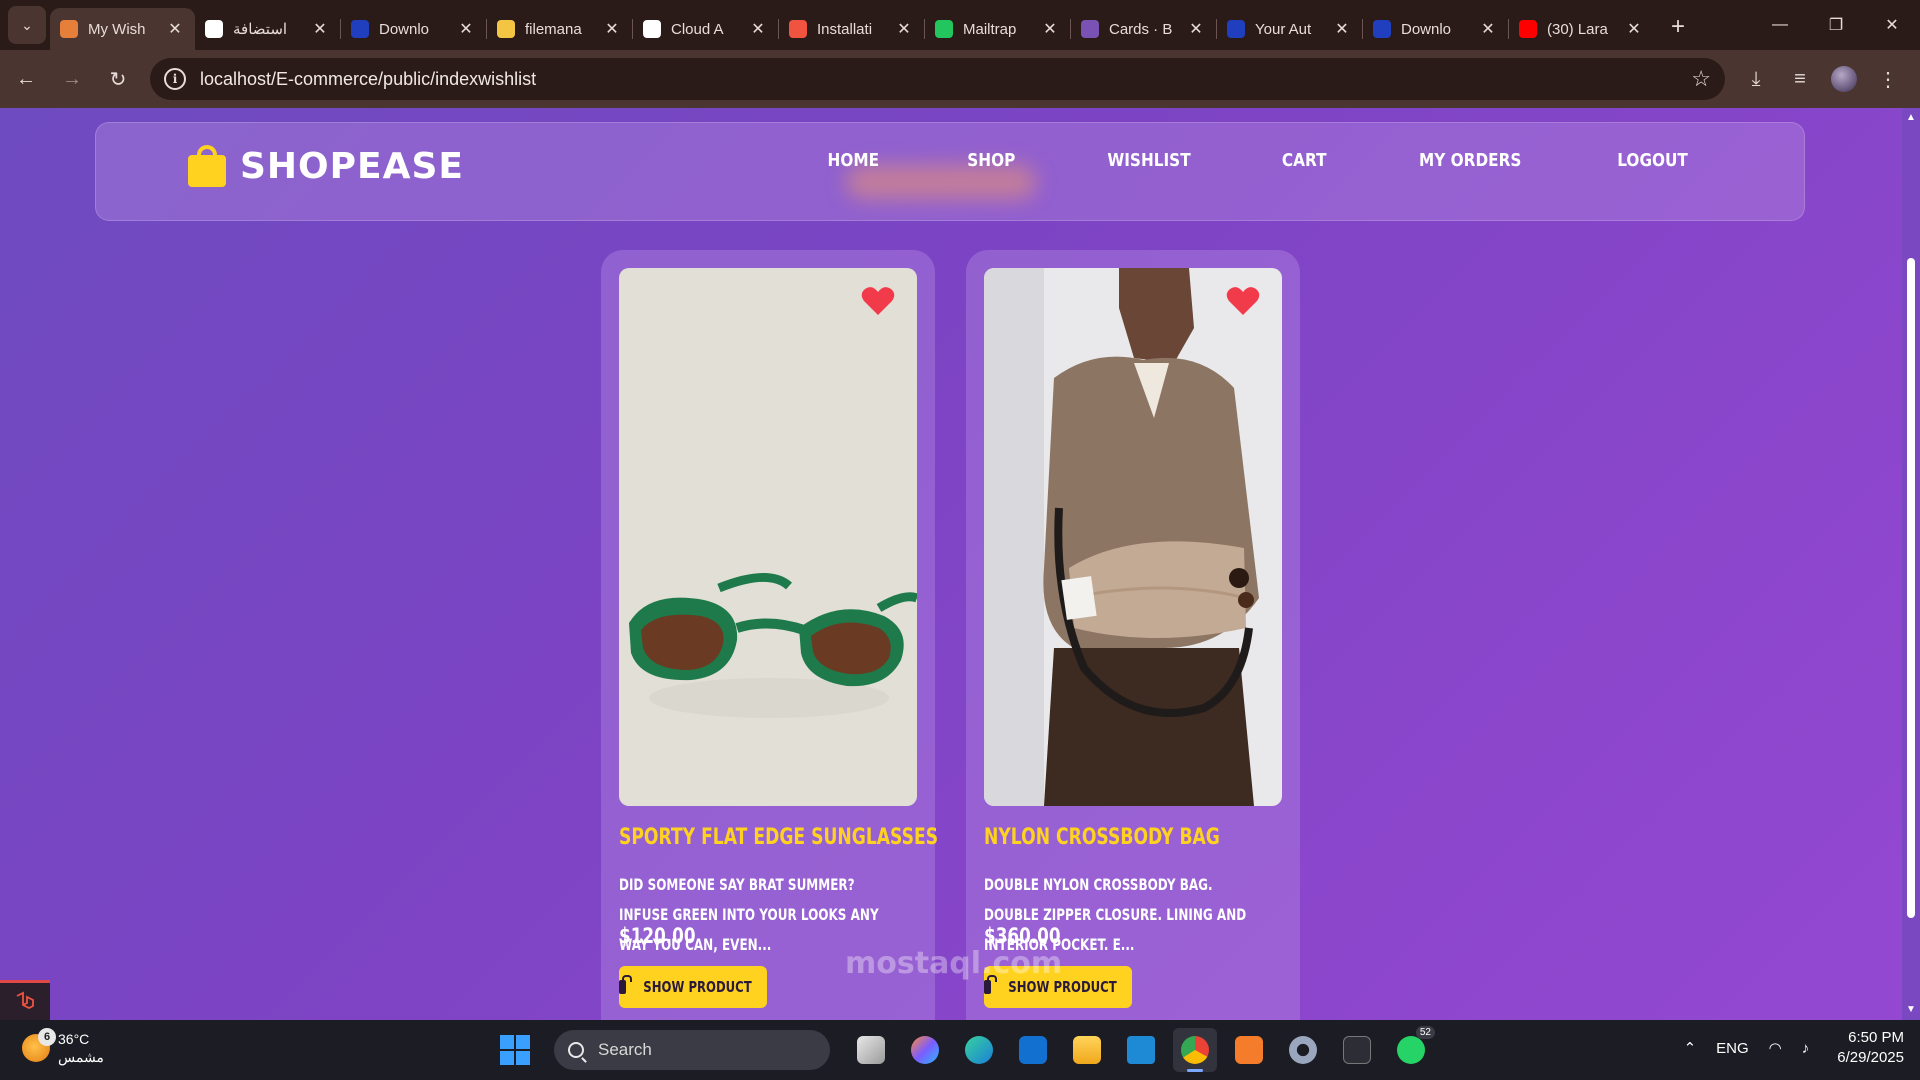 This screenshot has width=1920, height=1080. Describe the element at coordinates (1888, 79) in the screenshot. I see `menu-dots-icon: ⋮` at that location.